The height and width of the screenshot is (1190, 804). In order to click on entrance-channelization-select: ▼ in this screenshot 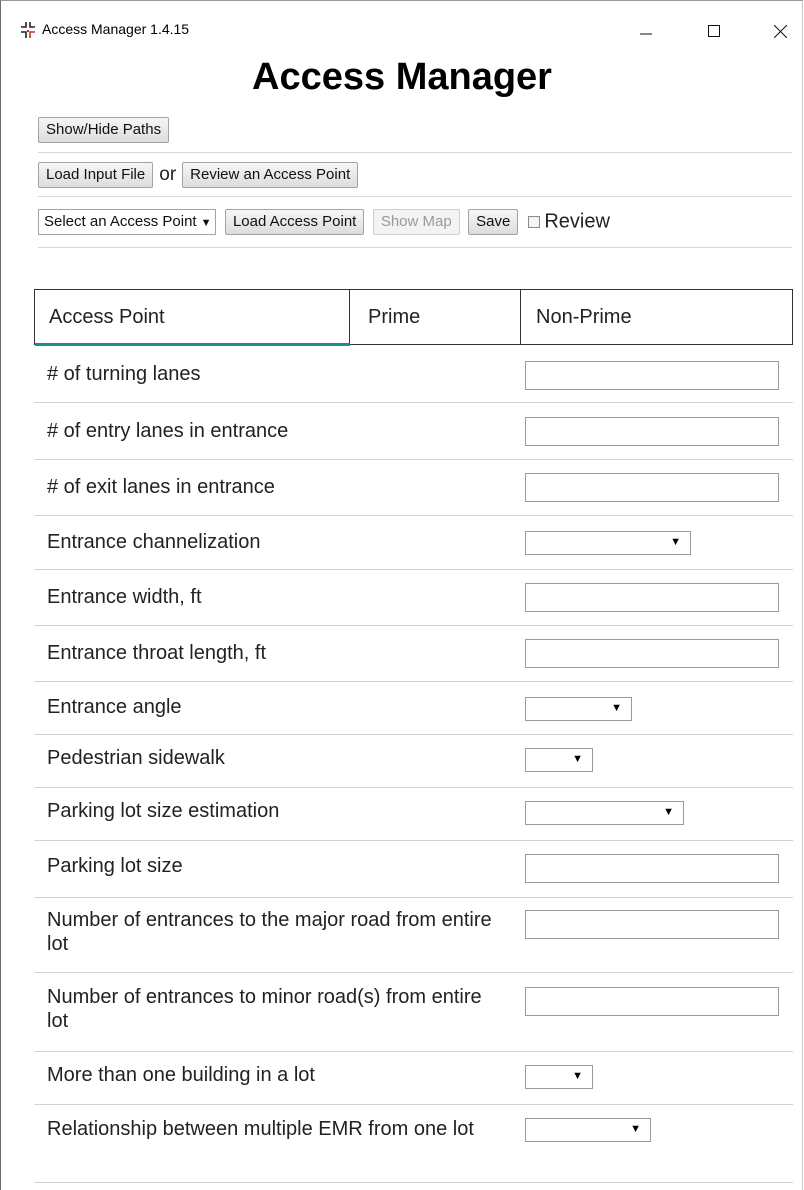, I will do `click(608, 543)`.